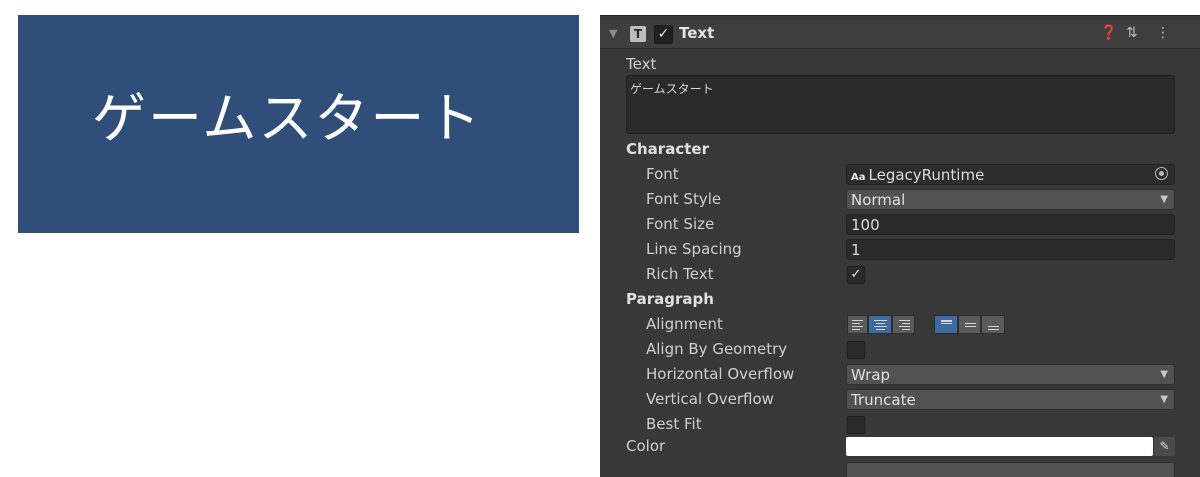 Image resolution: width=1200 pixels, height=477 pixels. I want to click on font-style-dropdown: Normal ▼, so click(1010, 199).